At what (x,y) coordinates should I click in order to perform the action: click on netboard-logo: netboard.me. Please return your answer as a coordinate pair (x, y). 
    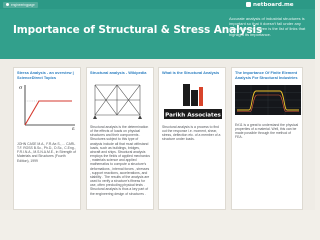
    Looking at the image, I should click on (270, 4).